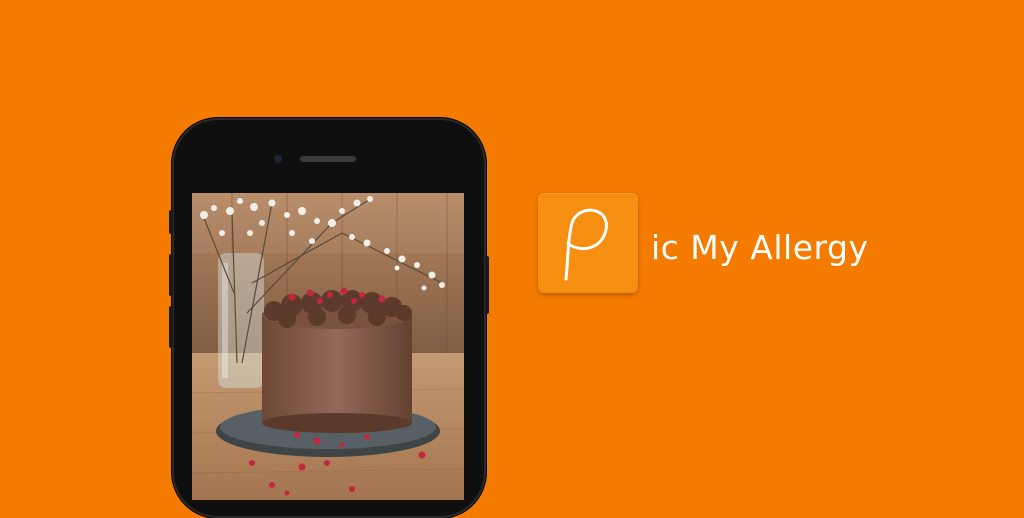  What do you see at coordinates (278, 159) in the screenshot?
I see `phone-camera` at bounding box center [278, 159].